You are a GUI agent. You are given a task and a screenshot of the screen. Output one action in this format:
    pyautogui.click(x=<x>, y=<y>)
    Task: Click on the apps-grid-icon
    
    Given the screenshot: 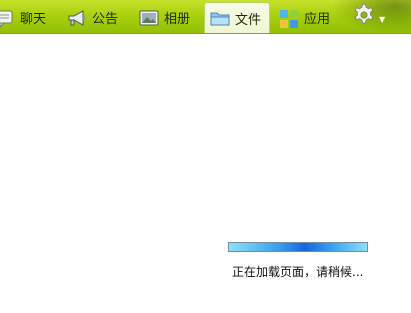 What is the action you would take?
    pyautogui.click(x=289, y=18)
    